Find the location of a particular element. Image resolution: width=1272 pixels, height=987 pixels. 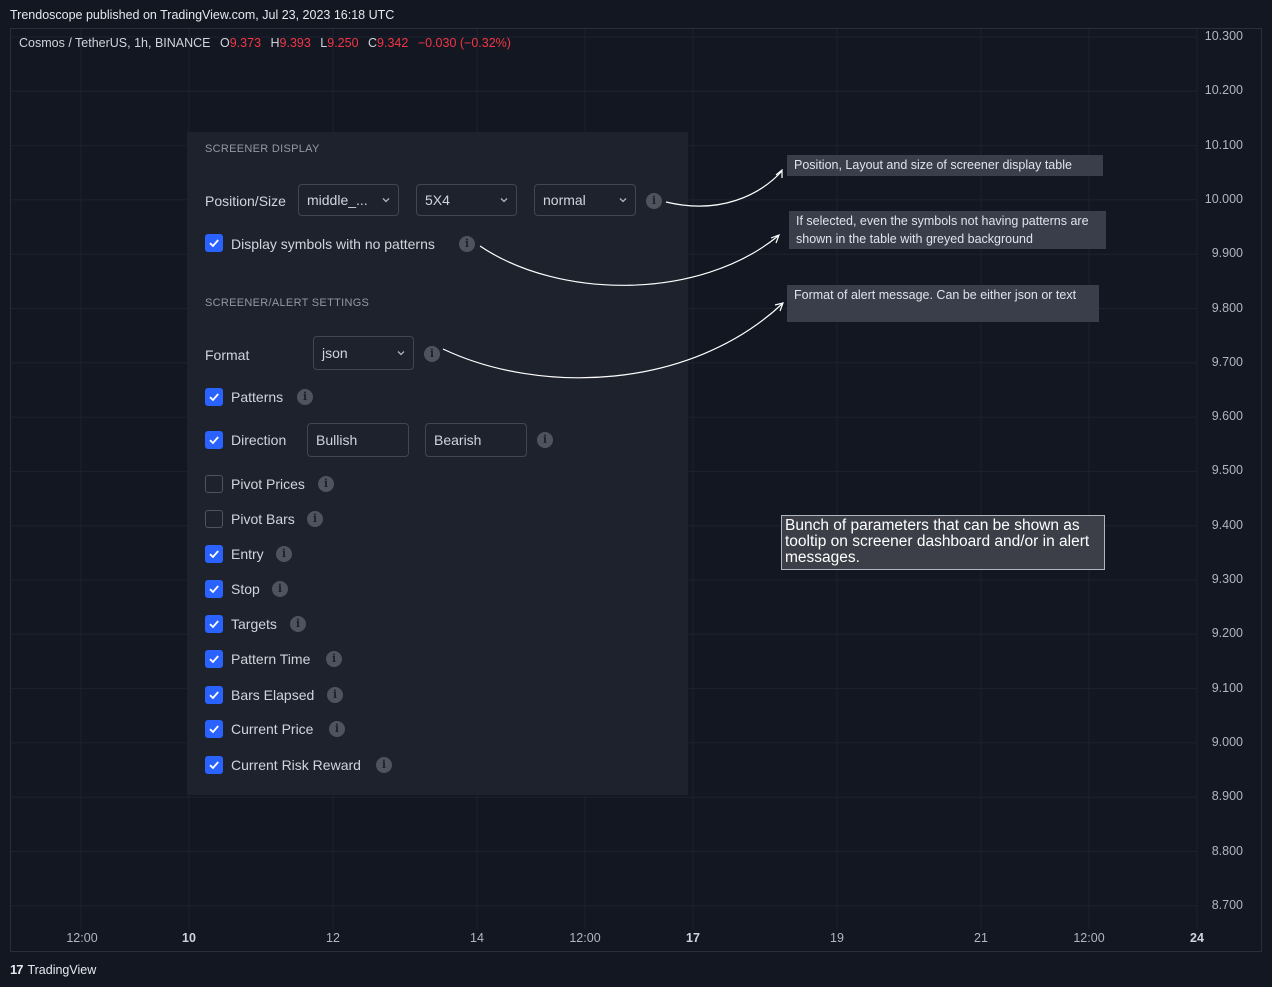

option-label: Current Risk Reward is located at coordinates (296, 765).